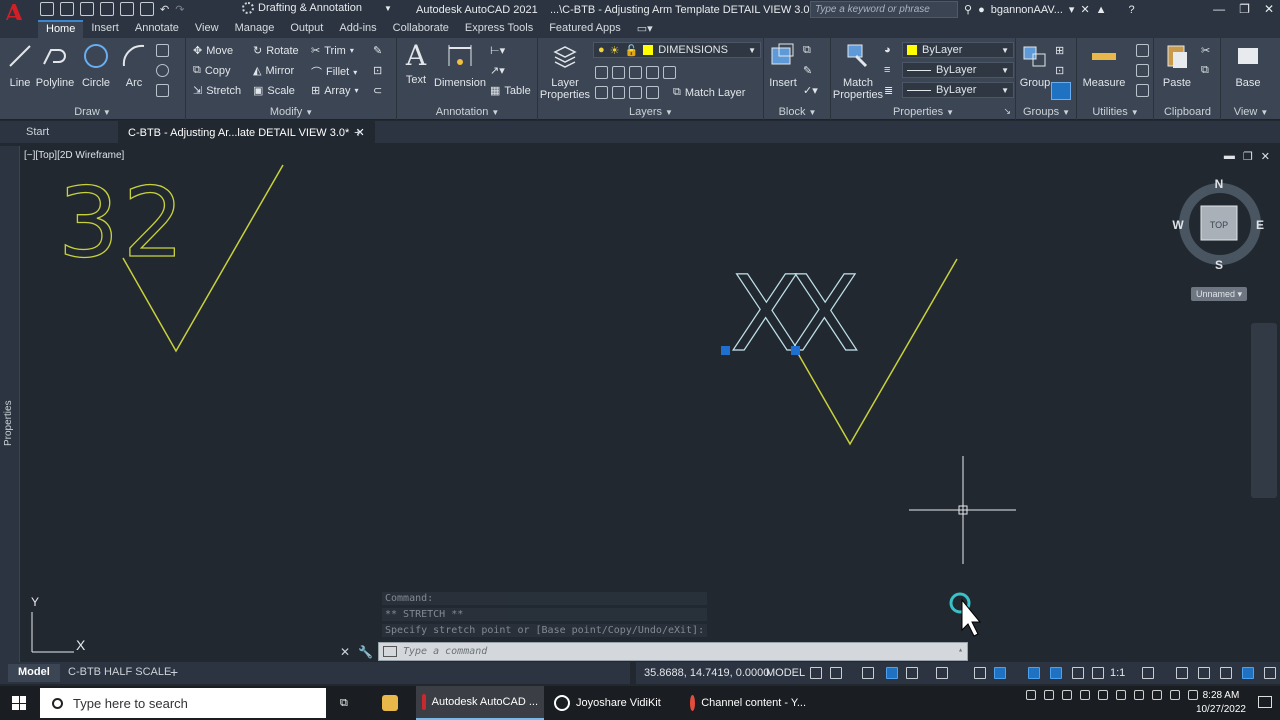 Image resolution: width=1280 pixels, height=720 pixels. Describe the element at coordinates (783, 65) in the screenshot. I see `insert-button: Insert` at that location.